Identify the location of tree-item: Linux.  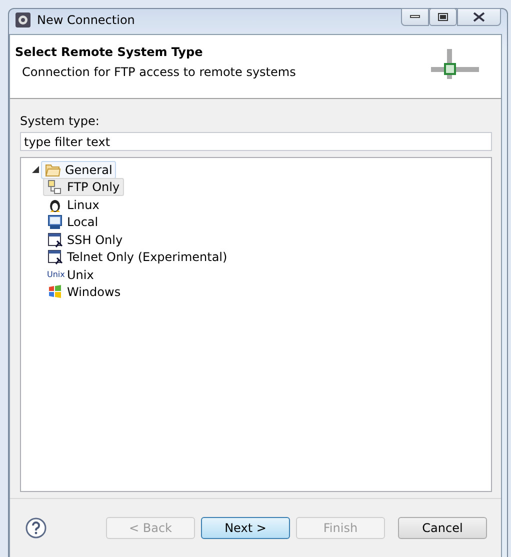
(73, 205).